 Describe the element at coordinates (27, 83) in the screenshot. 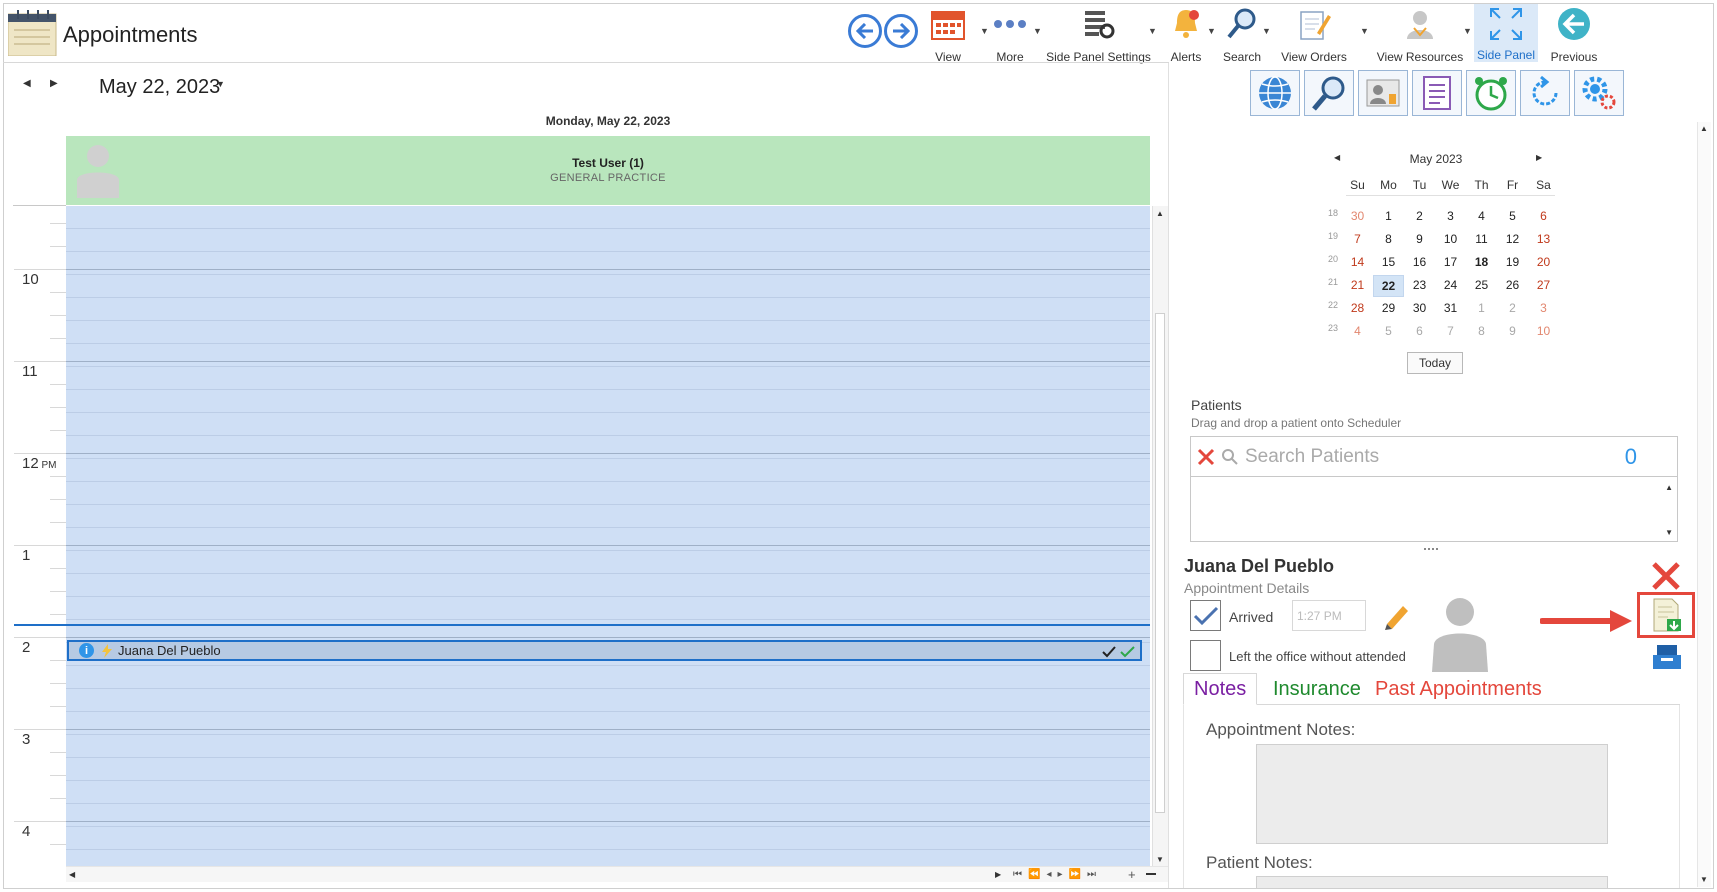

I see `prev-day-button: ◀` at that location.